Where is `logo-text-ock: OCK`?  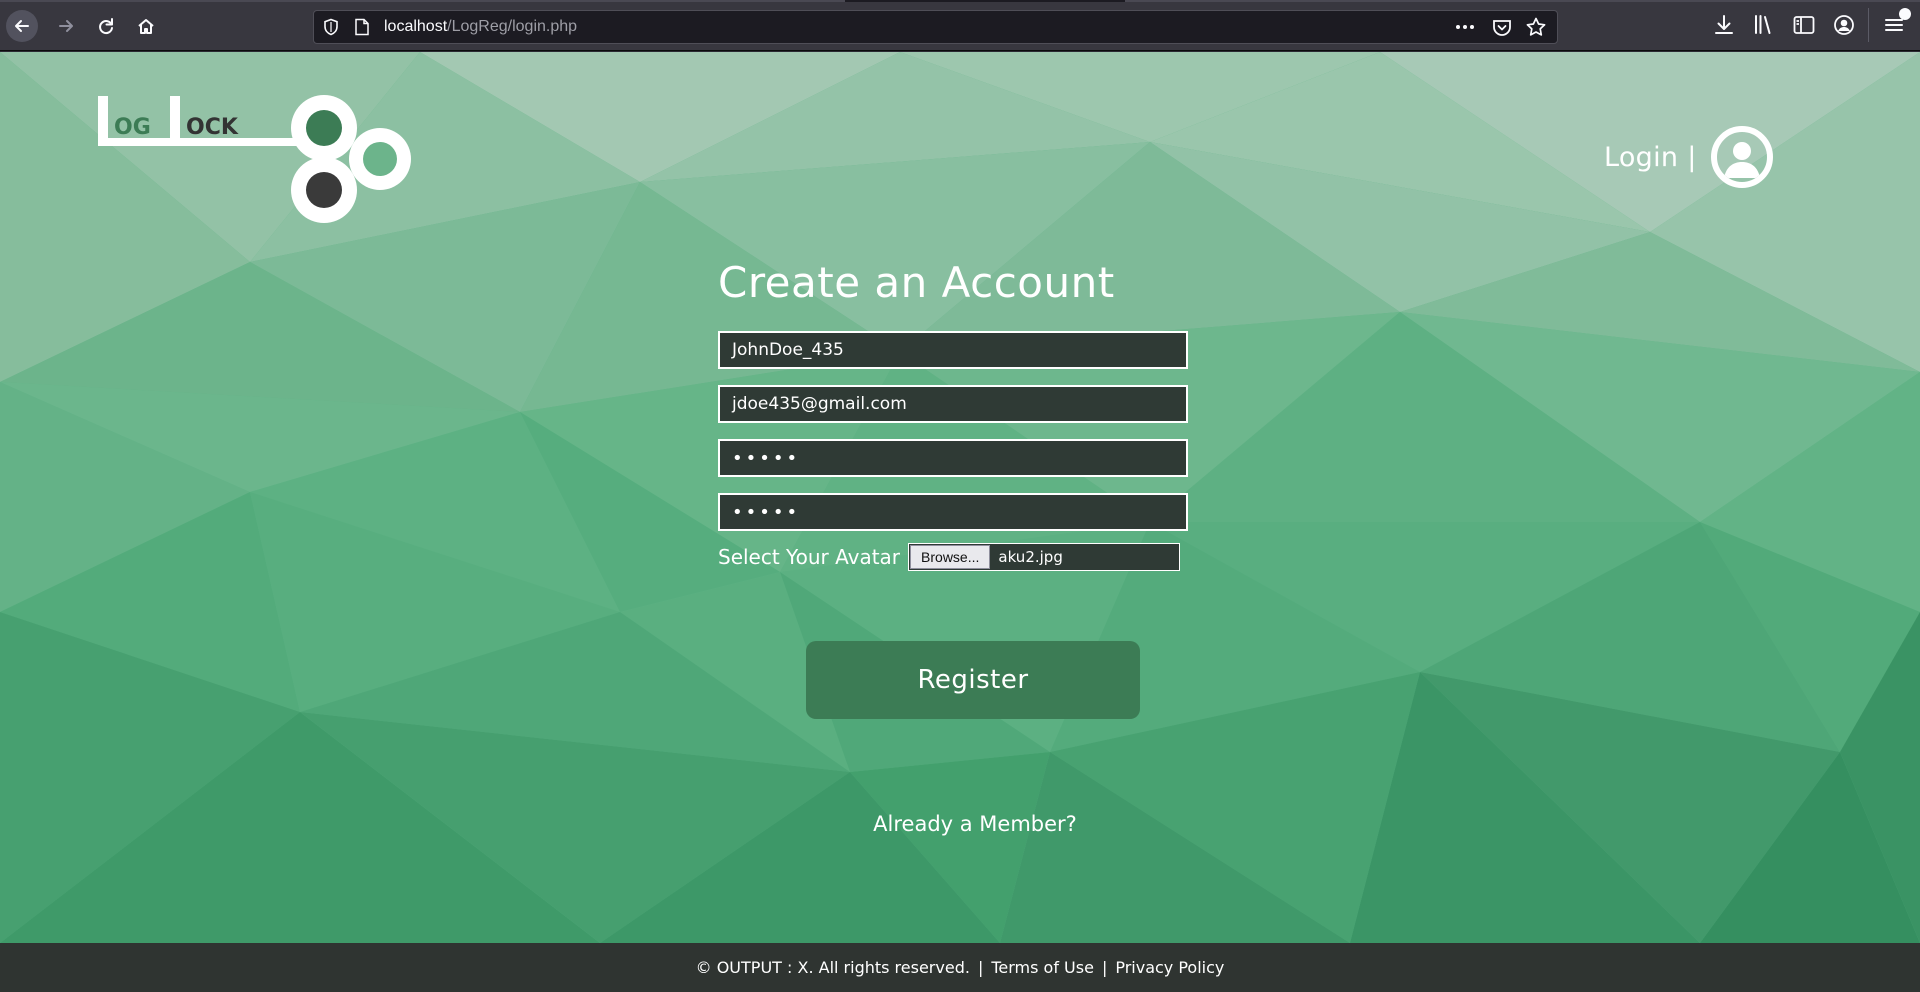 logo-text-ock: OCK is located at coordinates (212, 127).